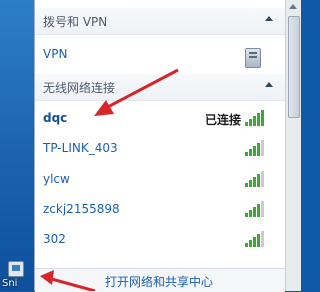 This screenshot has height=292, width=320. Describe the element at coordinates (54, 239) in the screenshot. I see `network-name: 302` at that location.